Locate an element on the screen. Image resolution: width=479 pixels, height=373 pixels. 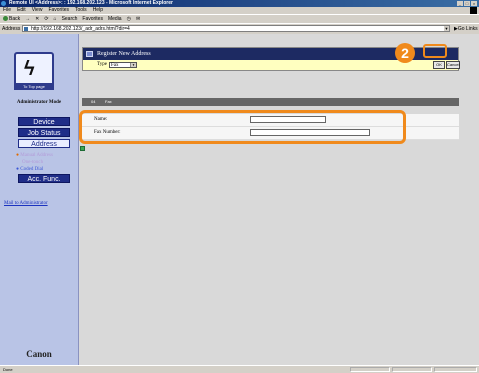
sidebar-item-one-touch: One-touch is located at coordinates (32, 162).